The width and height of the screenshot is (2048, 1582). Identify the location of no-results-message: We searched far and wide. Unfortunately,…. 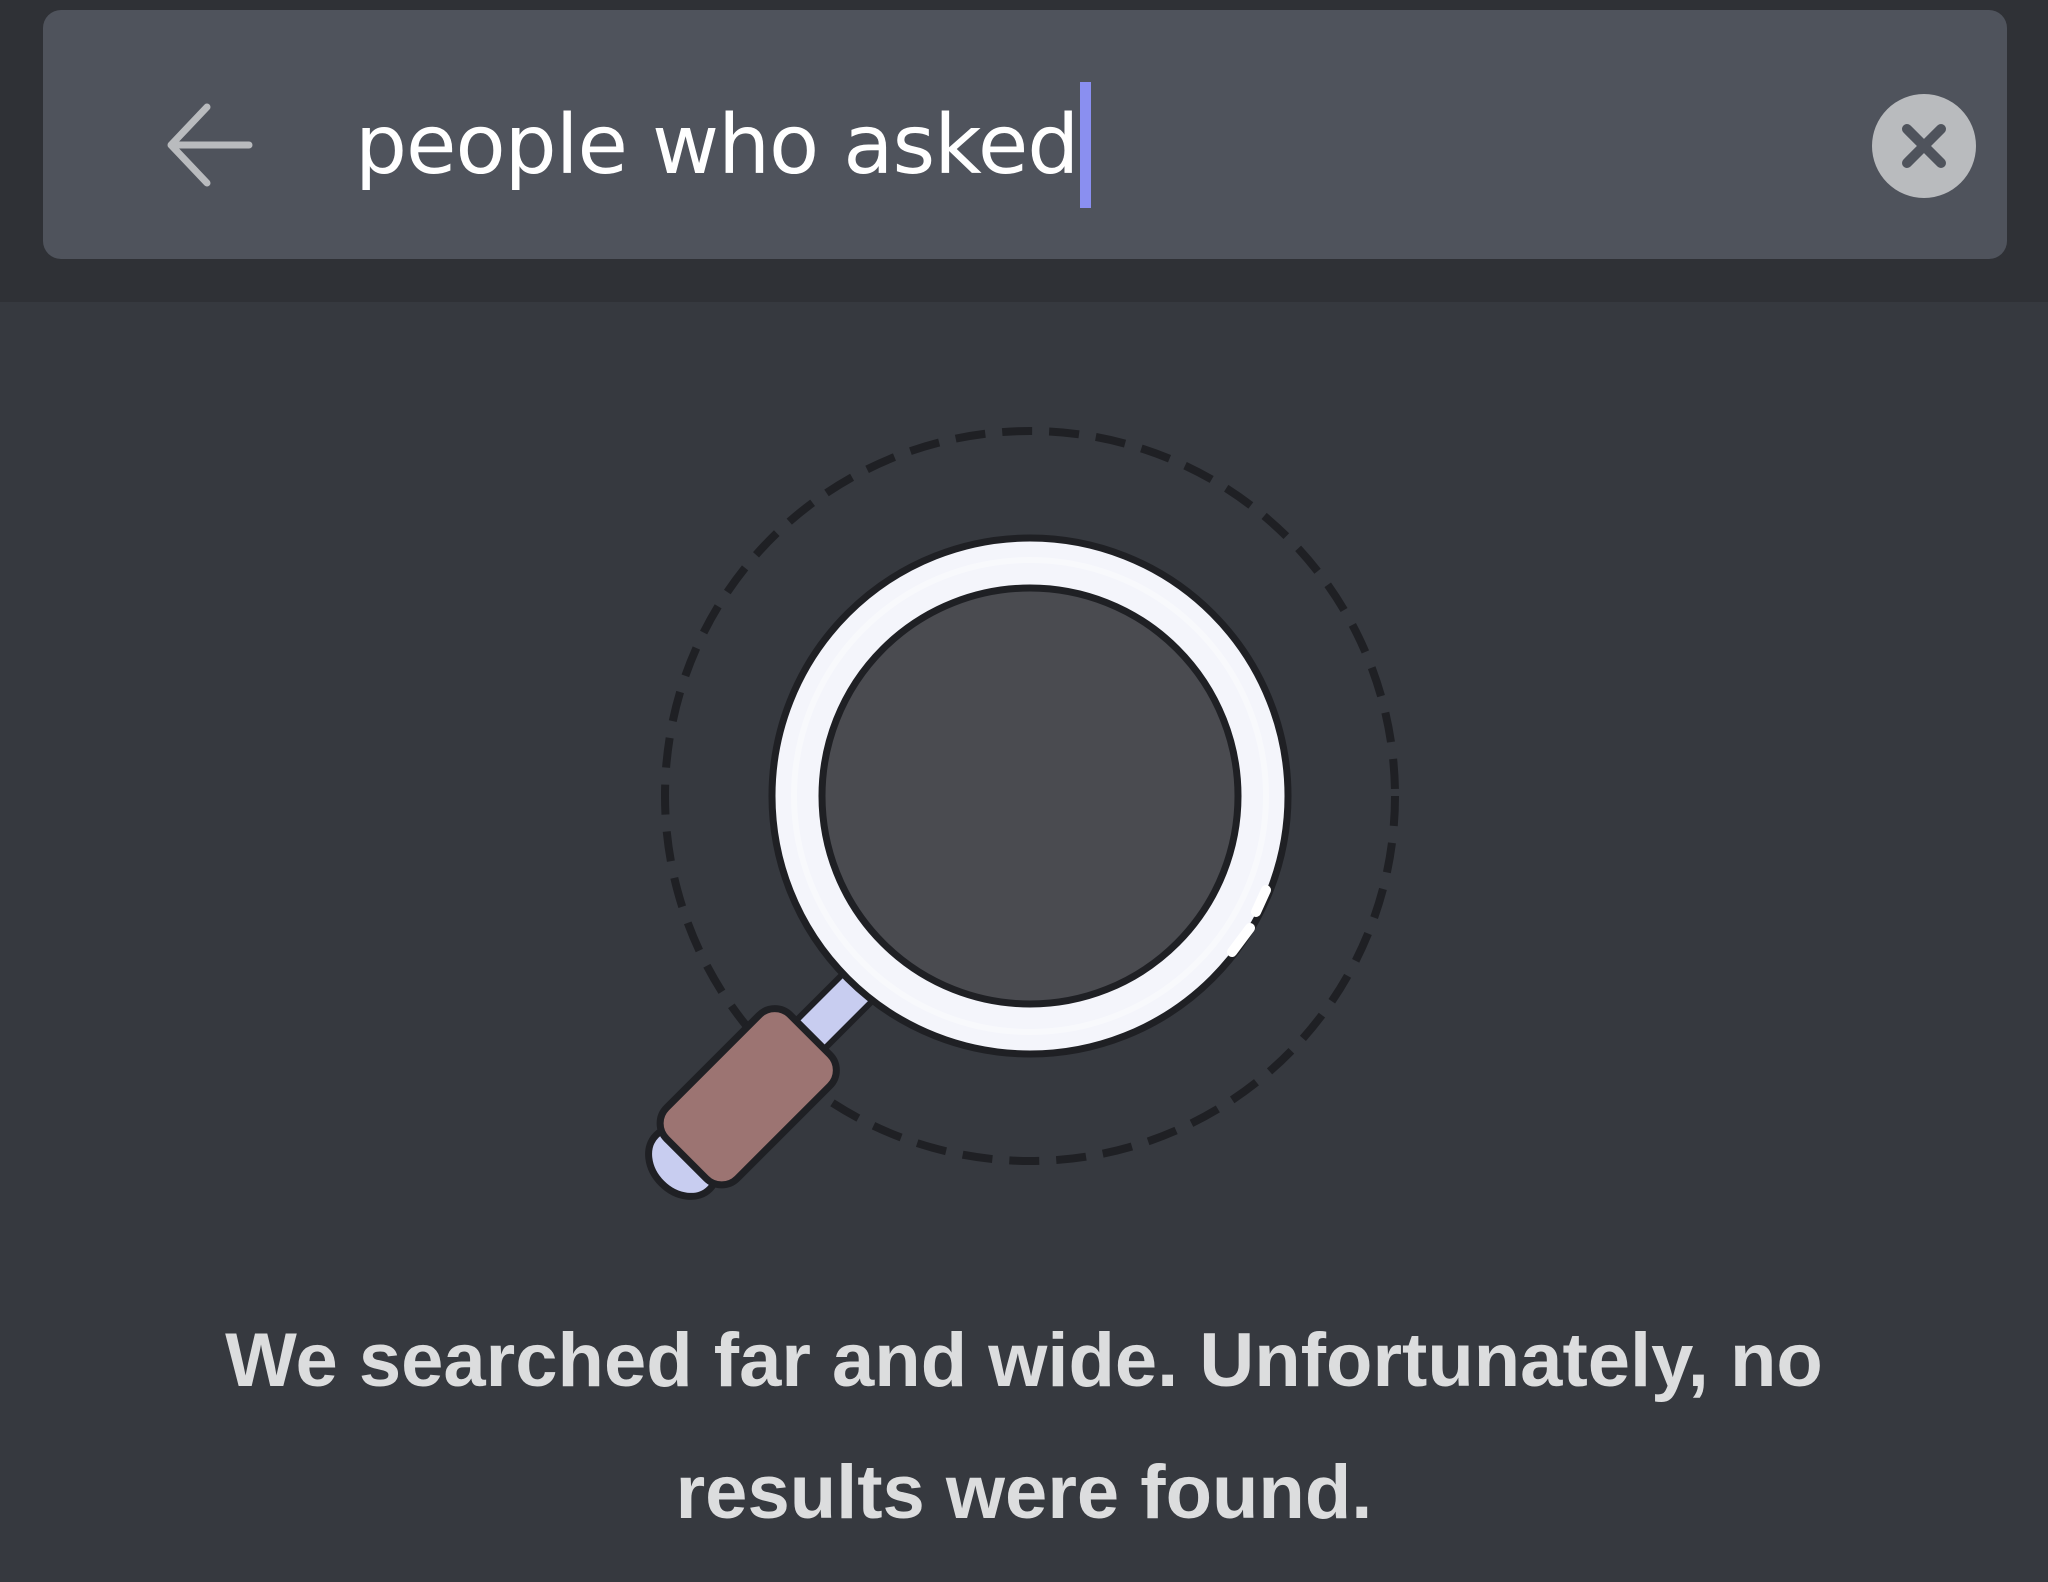
(1024, 1426).